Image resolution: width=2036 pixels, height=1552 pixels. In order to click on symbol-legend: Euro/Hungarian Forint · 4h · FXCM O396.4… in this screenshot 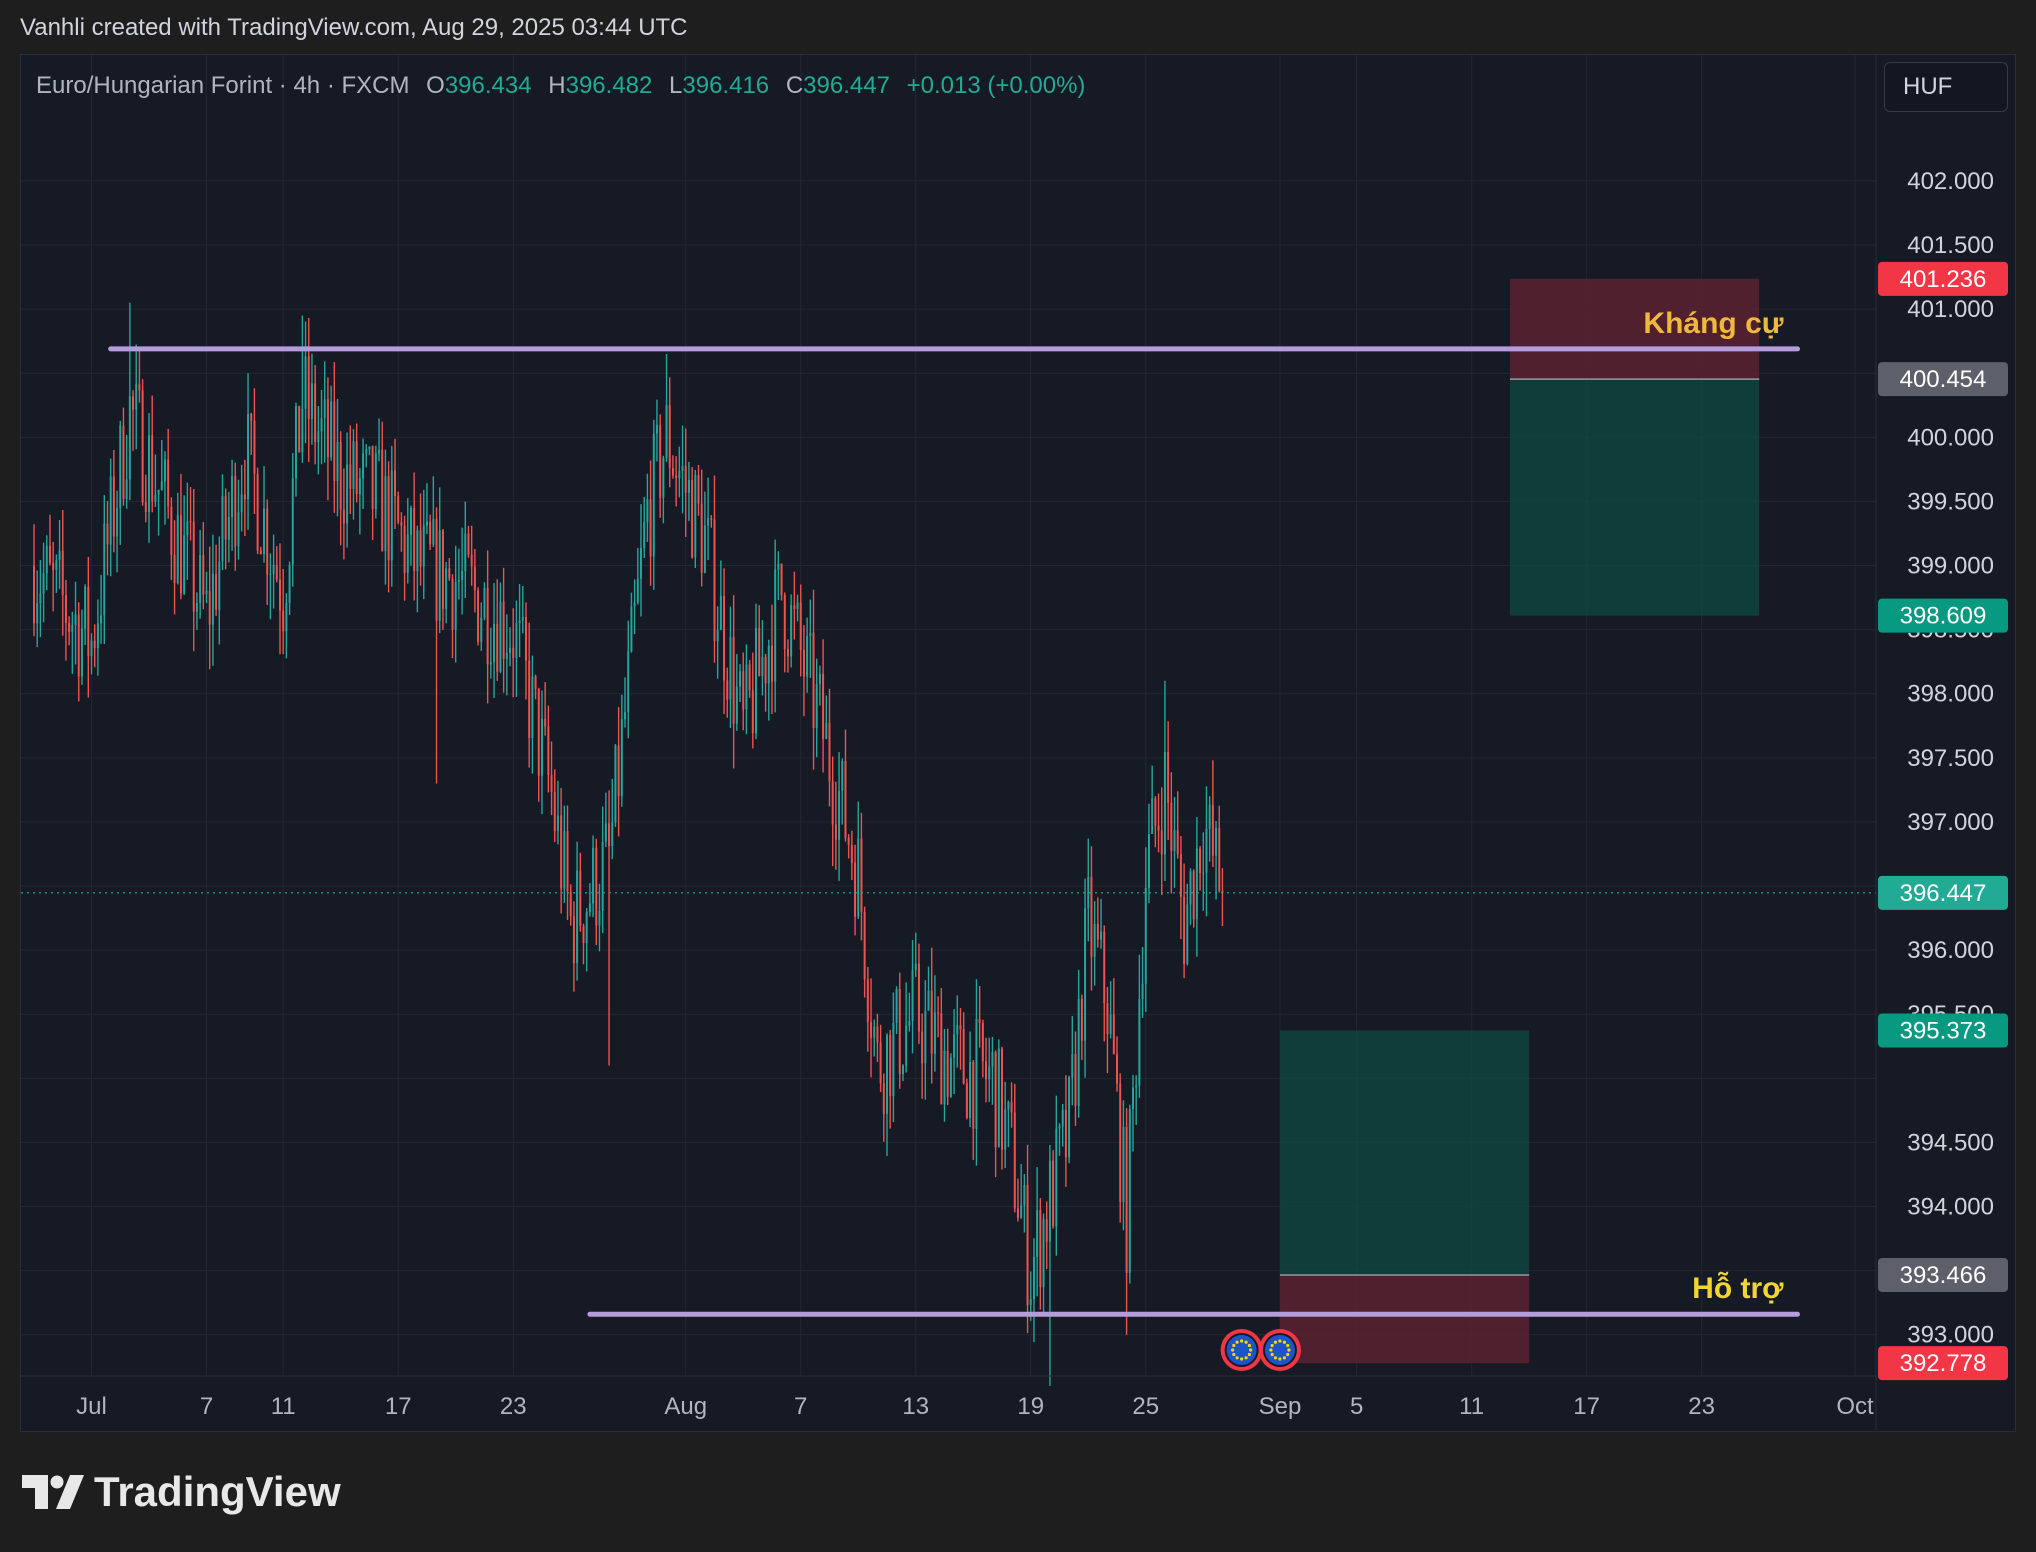, I will do `click(560, 86)`.